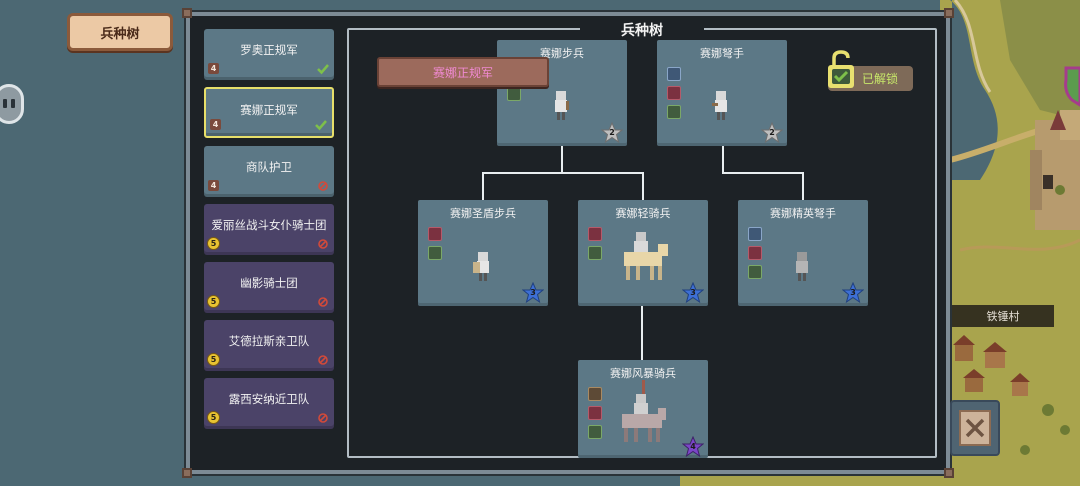 The width and height of the screenshot is (1080, 486). I want to click on village-name-label: 铁锤村, so click(1003, 316).